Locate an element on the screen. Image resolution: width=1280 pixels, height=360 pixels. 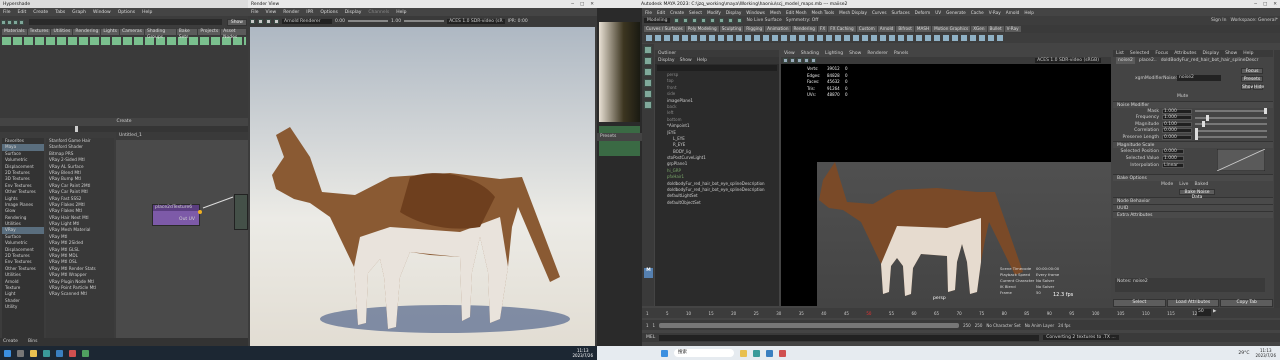
menu-options: Options is located at coordinates (328, 12).